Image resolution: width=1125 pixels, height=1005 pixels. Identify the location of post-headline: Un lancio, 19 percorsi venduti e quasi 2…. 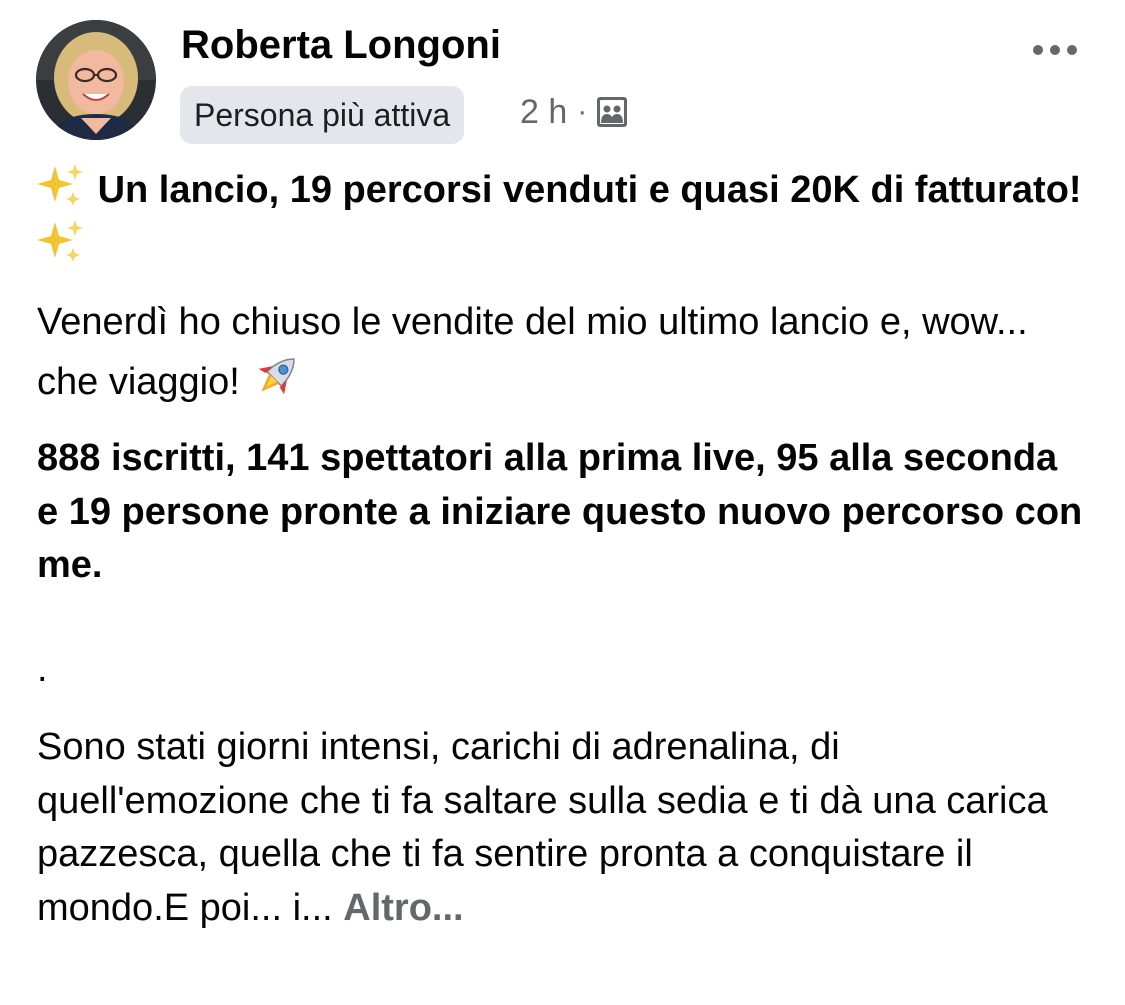
(562, 217).